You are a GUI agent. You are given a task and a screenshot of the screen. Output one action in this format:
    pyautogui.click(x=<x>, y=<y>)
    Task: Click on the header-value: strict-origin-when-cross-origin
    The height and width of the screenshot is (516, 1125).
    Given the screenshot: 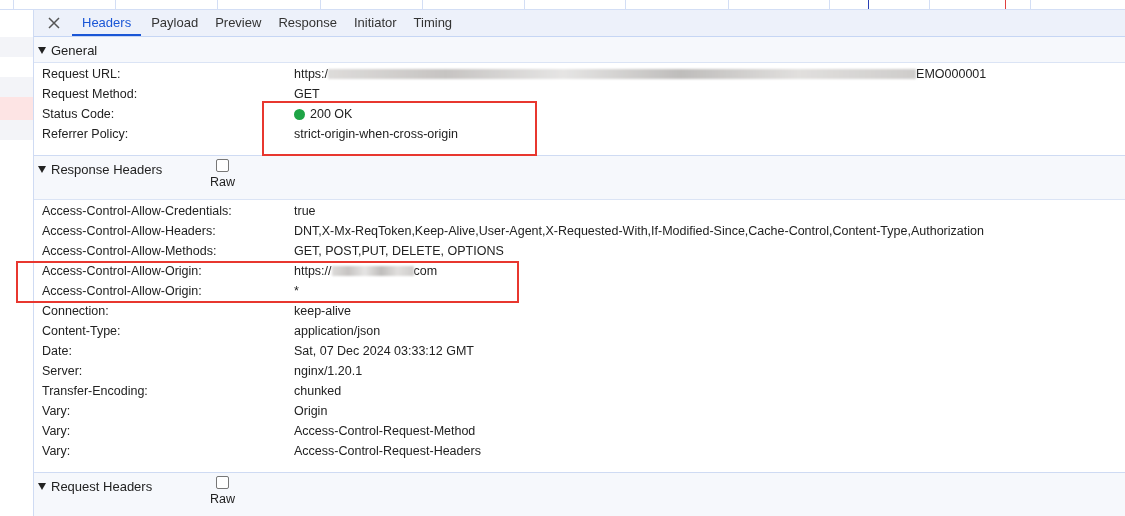 What is the action you would take?
    pyautogui.click(x=376, y=134)
    